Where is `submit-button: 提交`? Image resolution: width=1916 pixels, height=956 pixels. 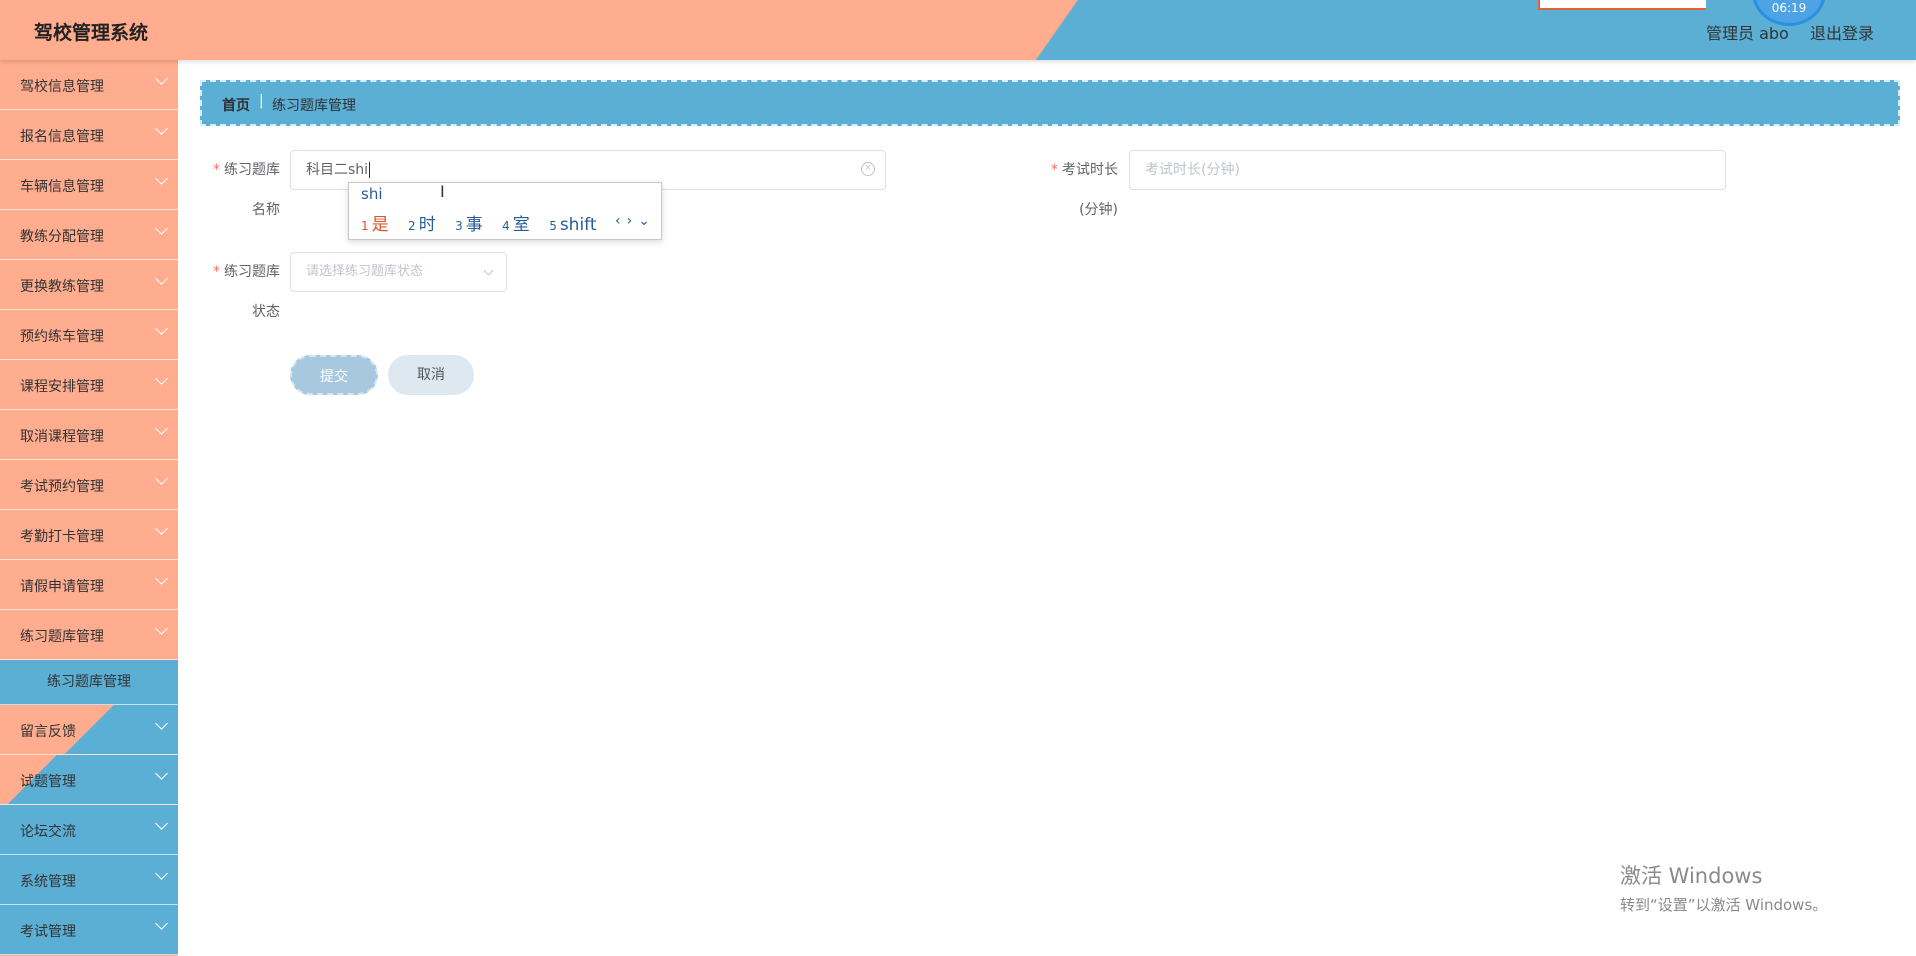
submit-button: 提交 is located at coordinates (334, 375).